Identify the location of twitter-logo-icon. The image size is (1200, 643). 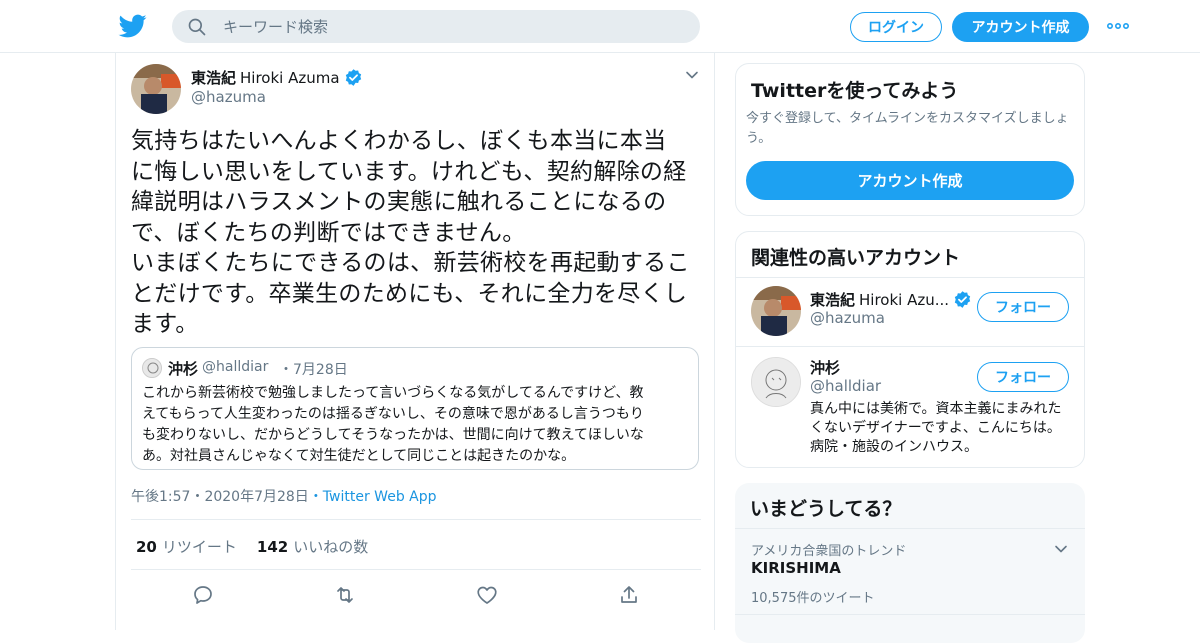
(133, 26).